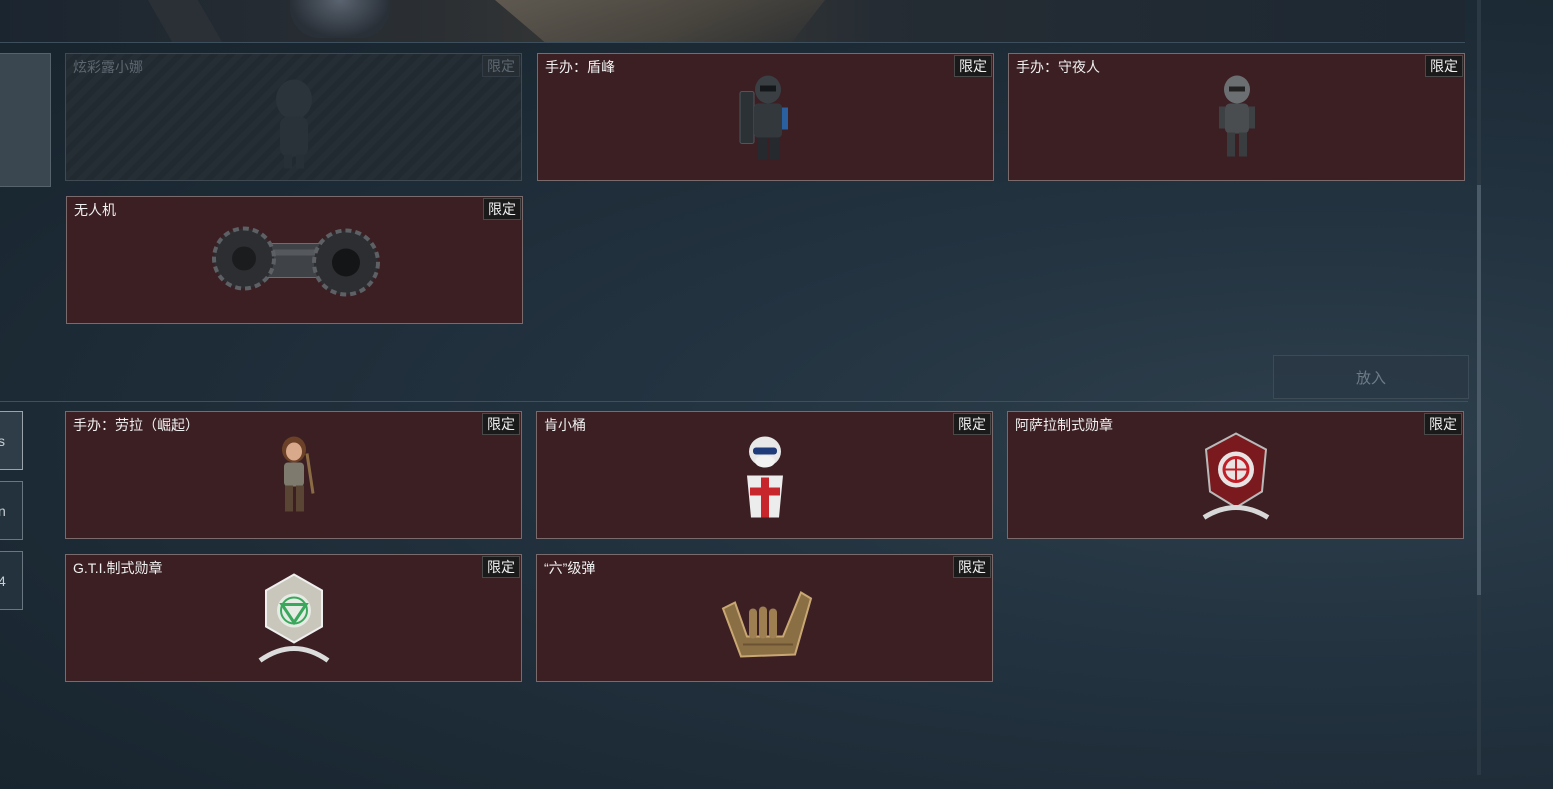 Image resolution: width=1553 pixels, height=789 pixels. What do you see at coordinates (3, 580) in the screenshot?
I see `left-tab-3-label: 4` at bounding box center [3, 580].